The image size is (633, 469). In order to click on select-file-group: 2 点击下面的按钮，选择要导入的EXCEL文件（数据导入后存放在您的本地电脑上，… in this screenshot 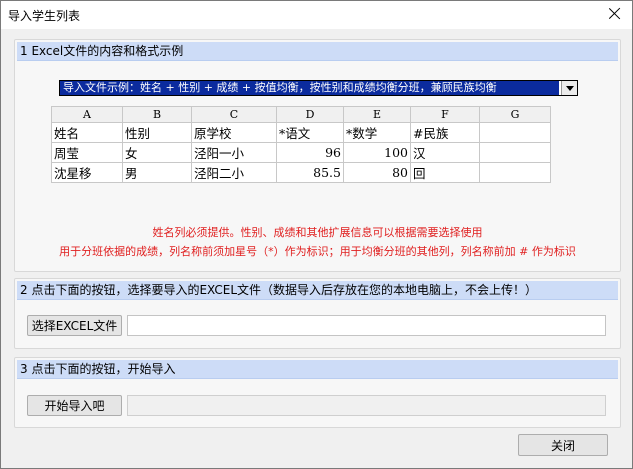, I will do `click(317, 313)`.